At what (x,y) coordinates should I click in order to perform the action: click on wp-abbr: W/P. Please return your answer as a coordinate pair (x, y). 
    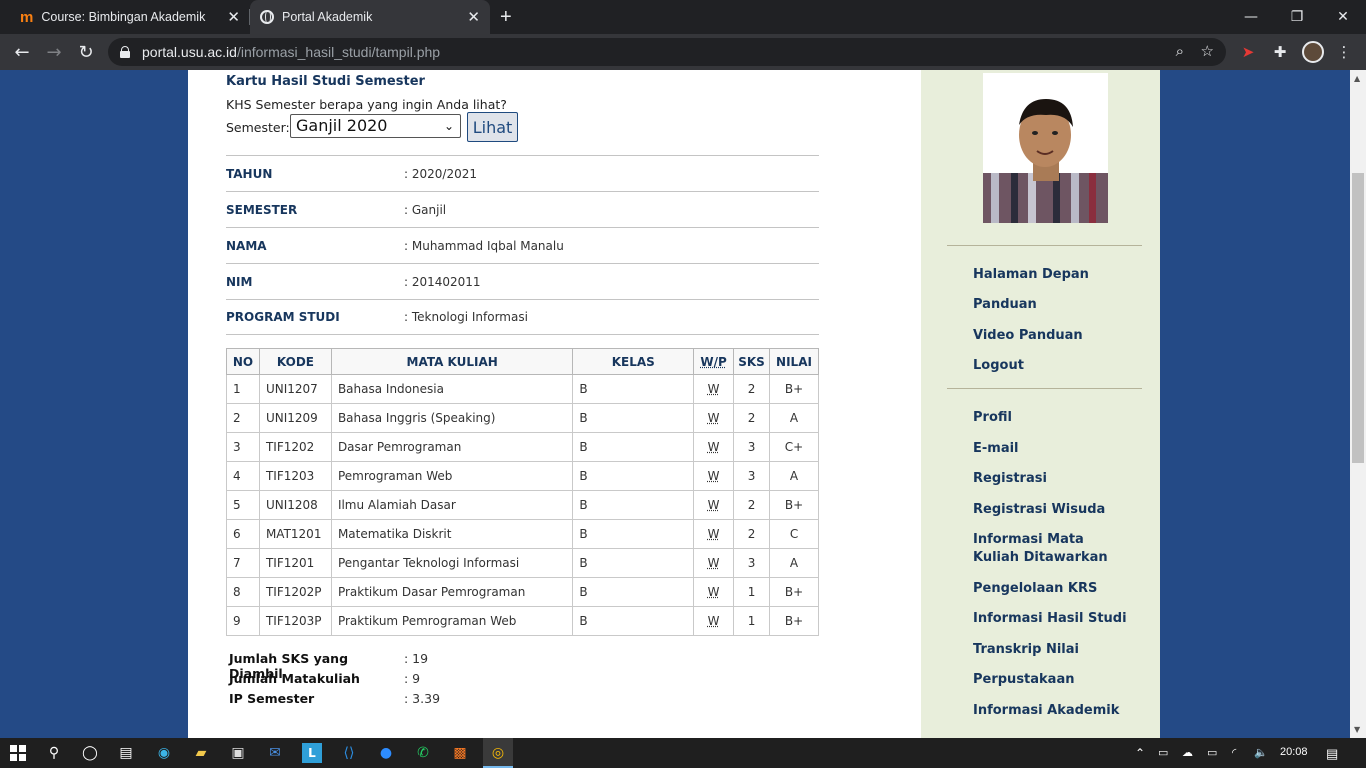
    Looking at the image, I should click on (713, 361).